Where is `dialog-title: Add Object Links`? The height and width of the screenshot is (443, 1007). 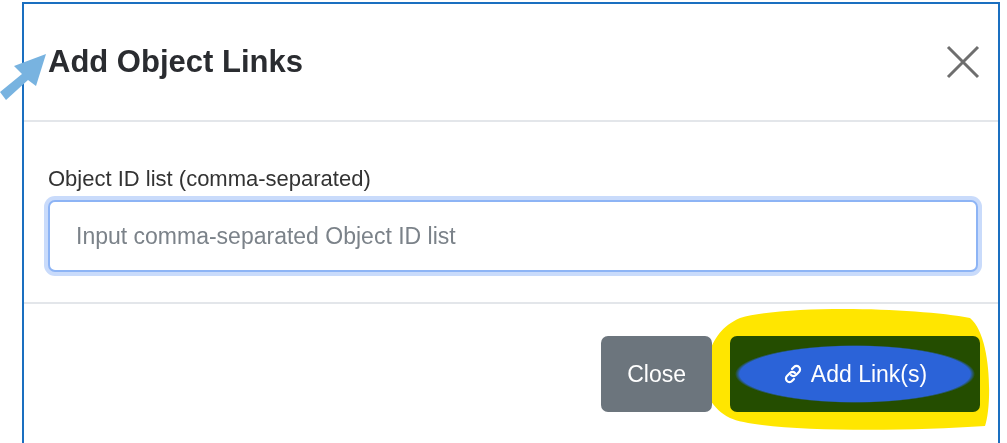 dialog-title: Add Object Links is located at coordinates (175, 62).